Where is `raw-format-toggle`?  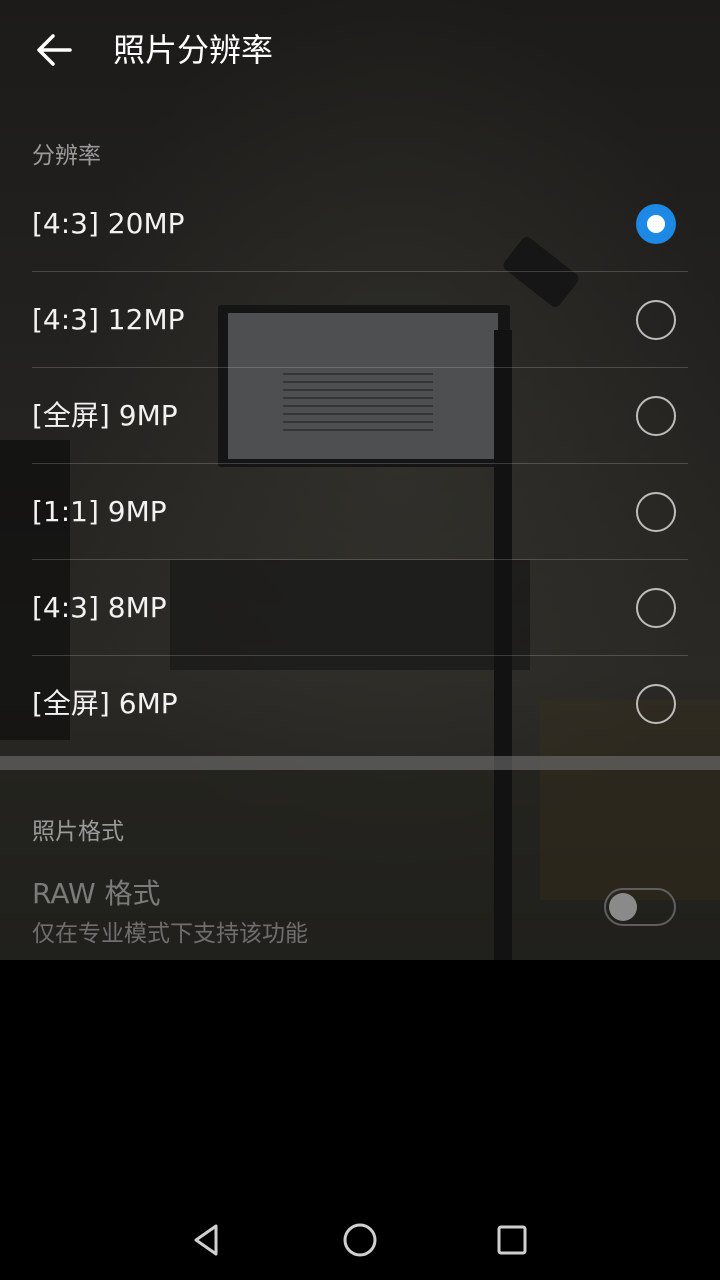 raw-format-toggle is located at coordinates (640, 907).